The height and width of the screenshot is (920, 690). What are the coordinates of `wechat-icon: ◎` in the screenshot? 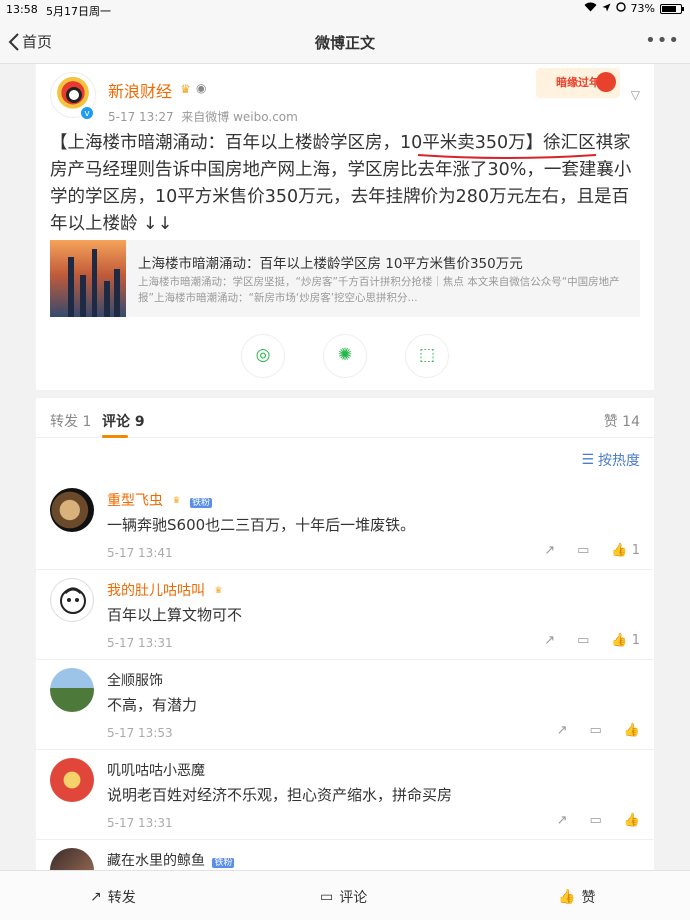 It's located at (263, 356).